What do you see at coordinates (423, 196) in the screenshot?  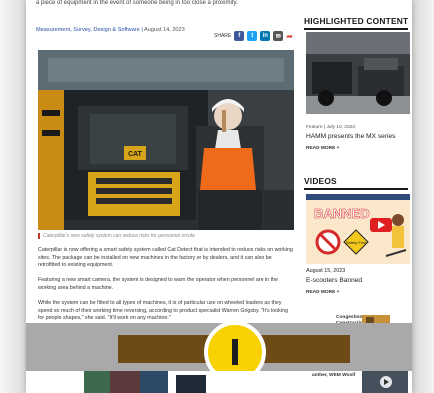 I see `right-margin` at bounding box center [423, 196].